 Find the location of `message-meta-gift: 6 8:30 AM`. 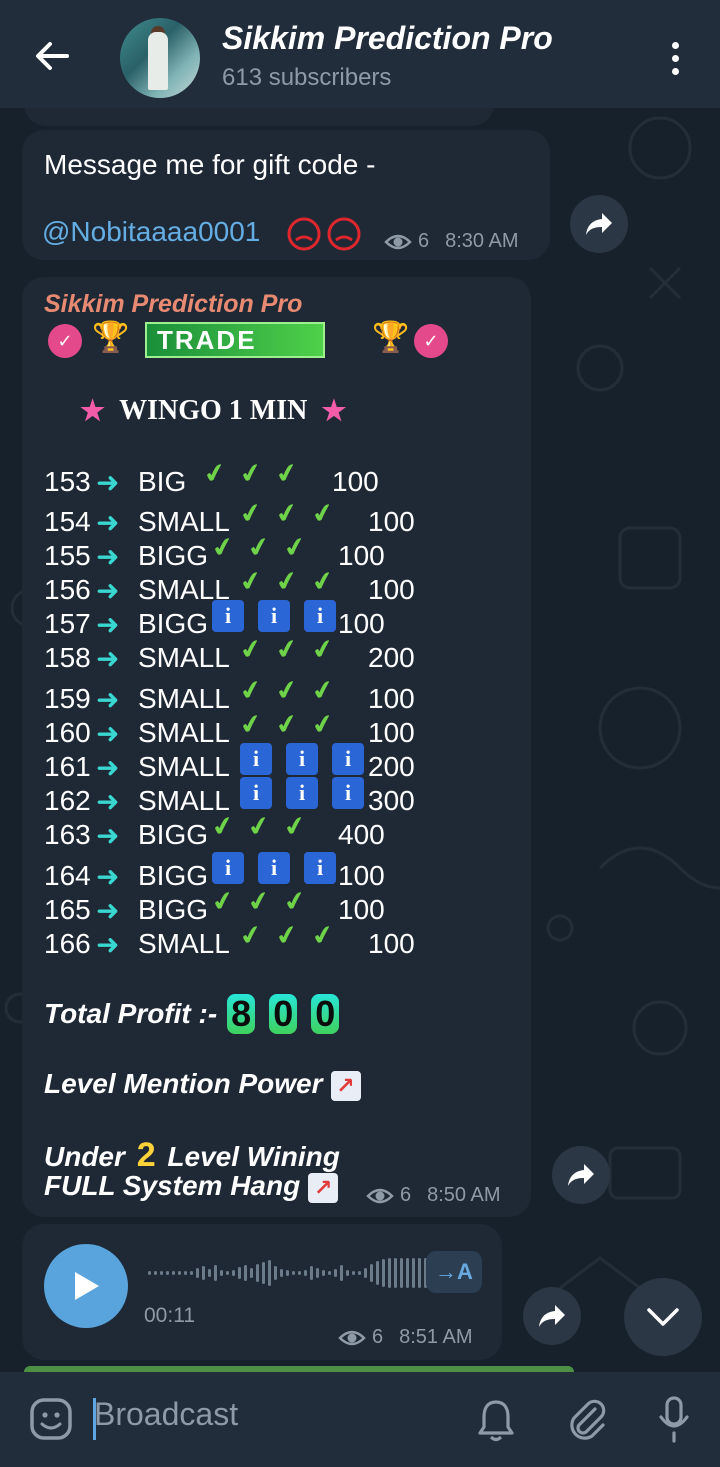

message-meta-gift: 6 8:30 AM is located at coordinates (451, 241).